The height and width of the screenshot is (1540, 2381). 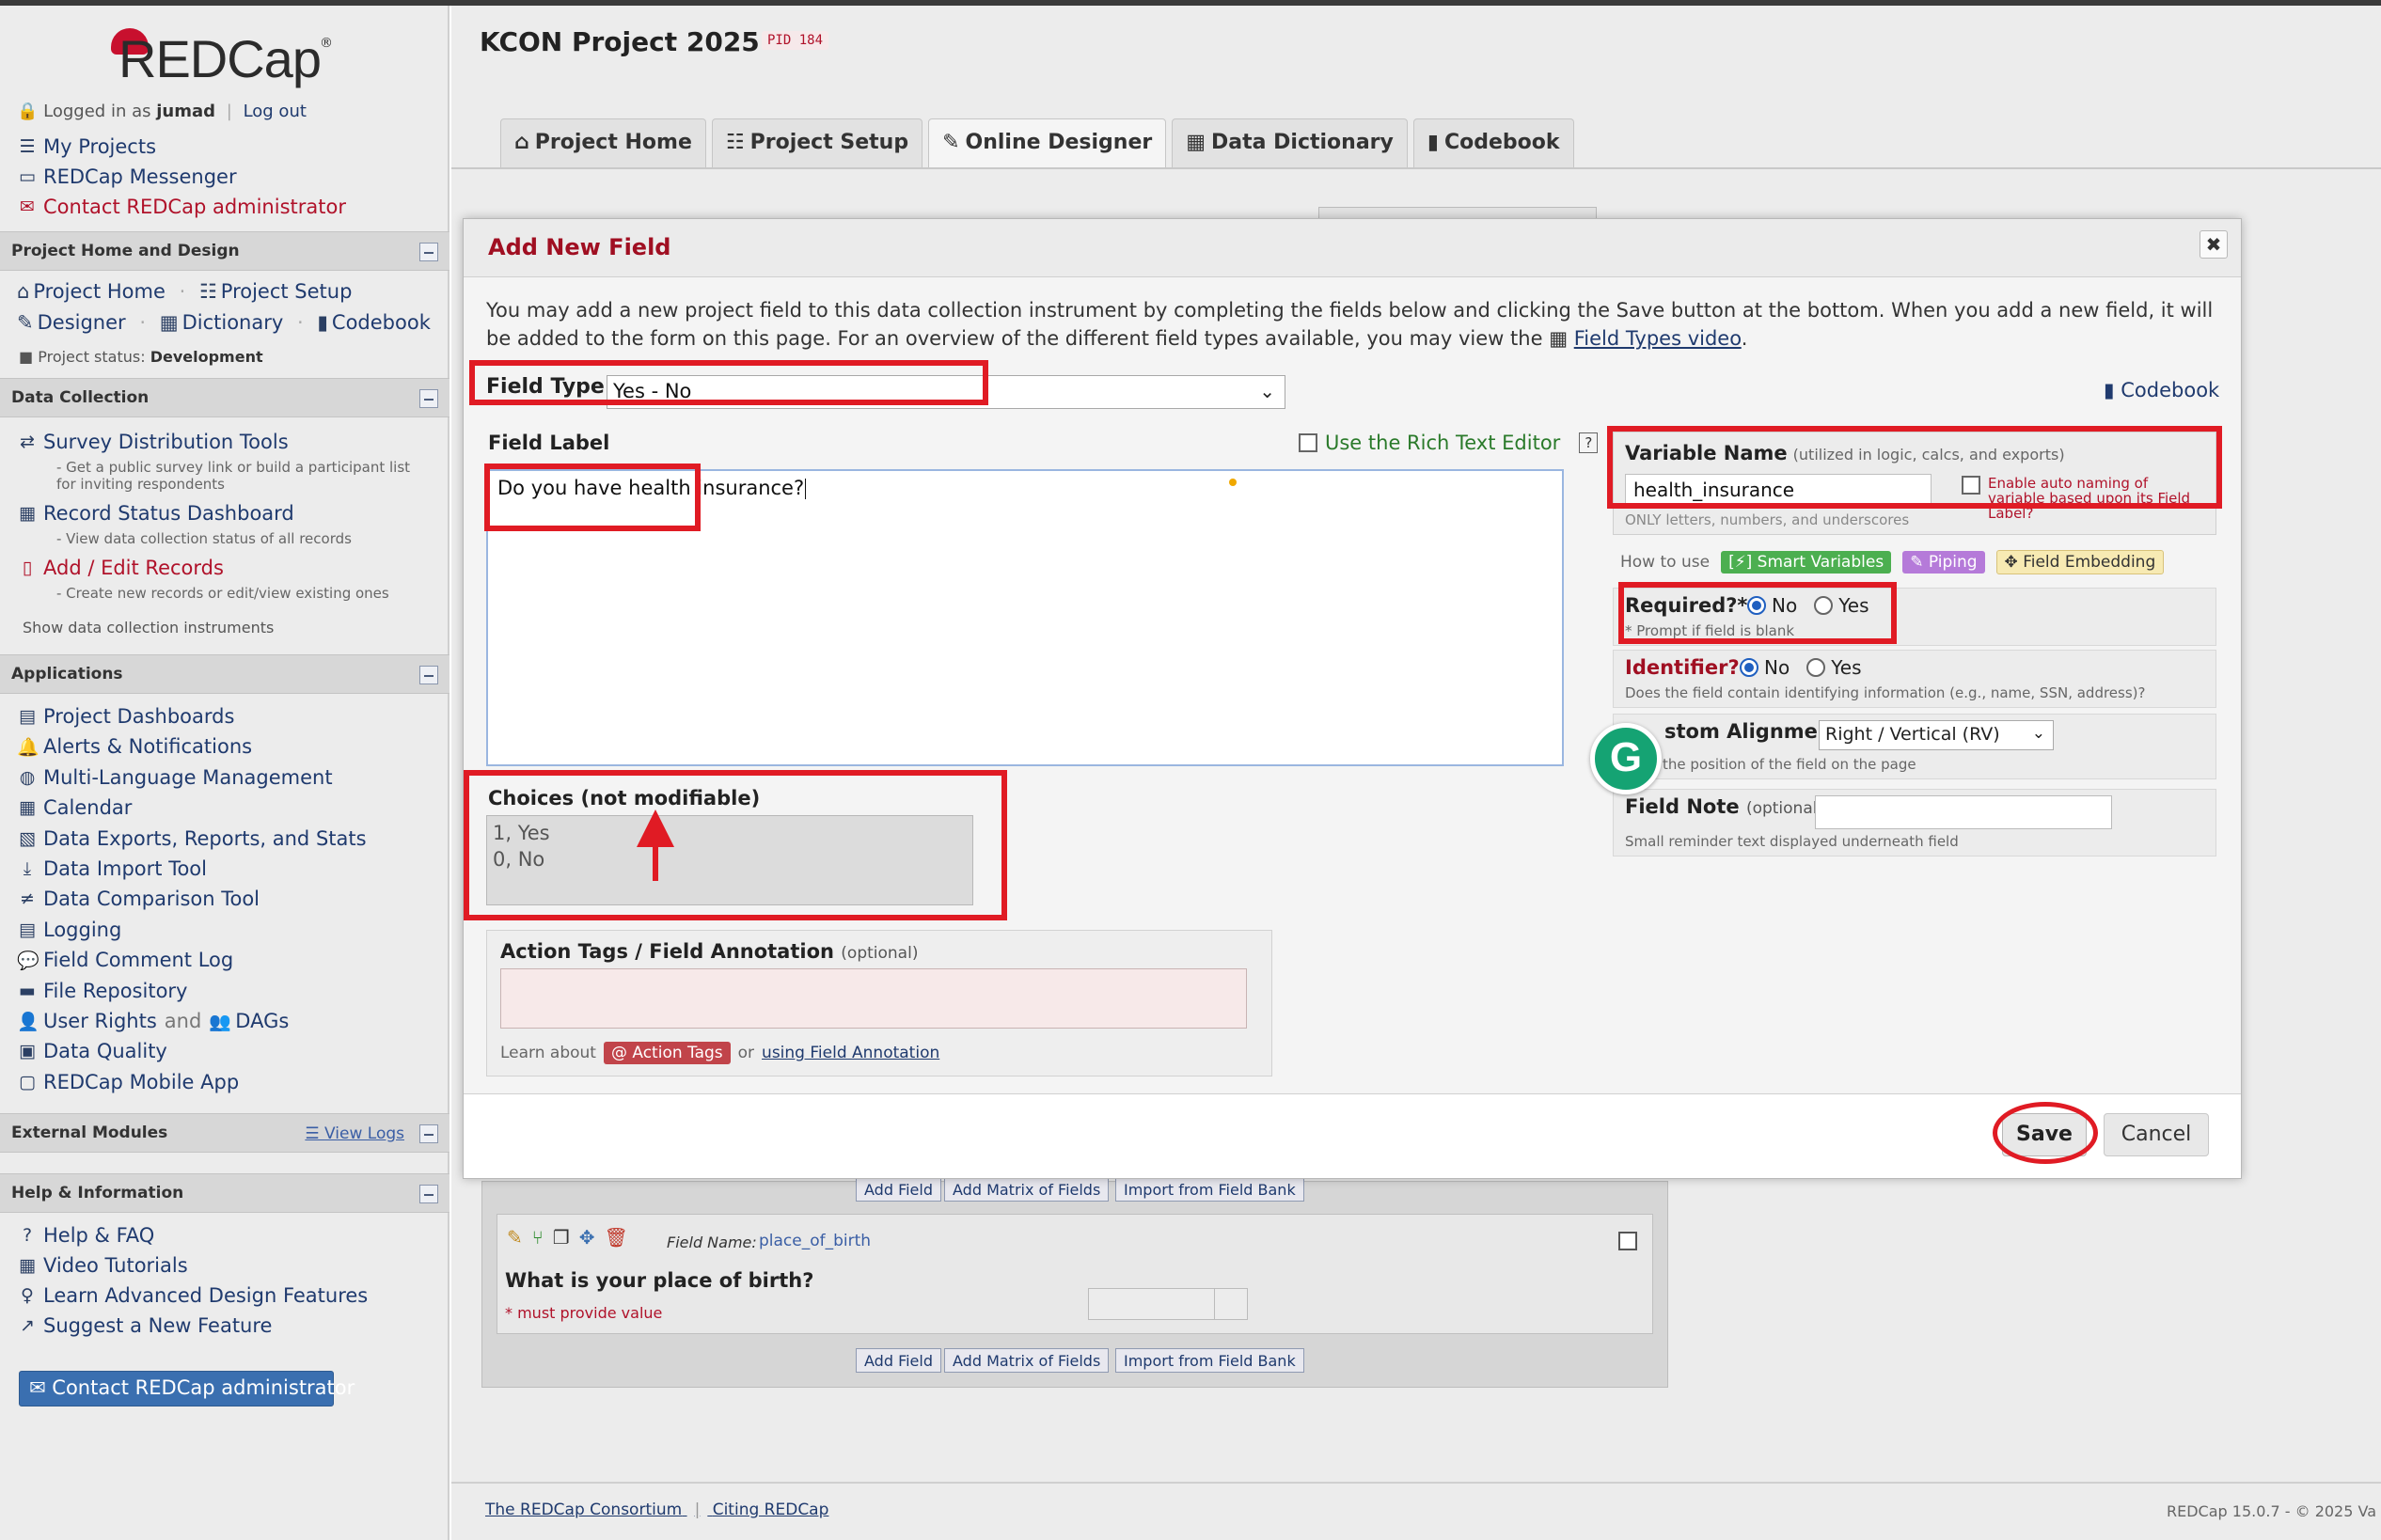 What do you see at coordinates (667, 1053) in the screenshot?
I see `action-tags-button: @ Action Tags` at bounding box center [667, 1053].